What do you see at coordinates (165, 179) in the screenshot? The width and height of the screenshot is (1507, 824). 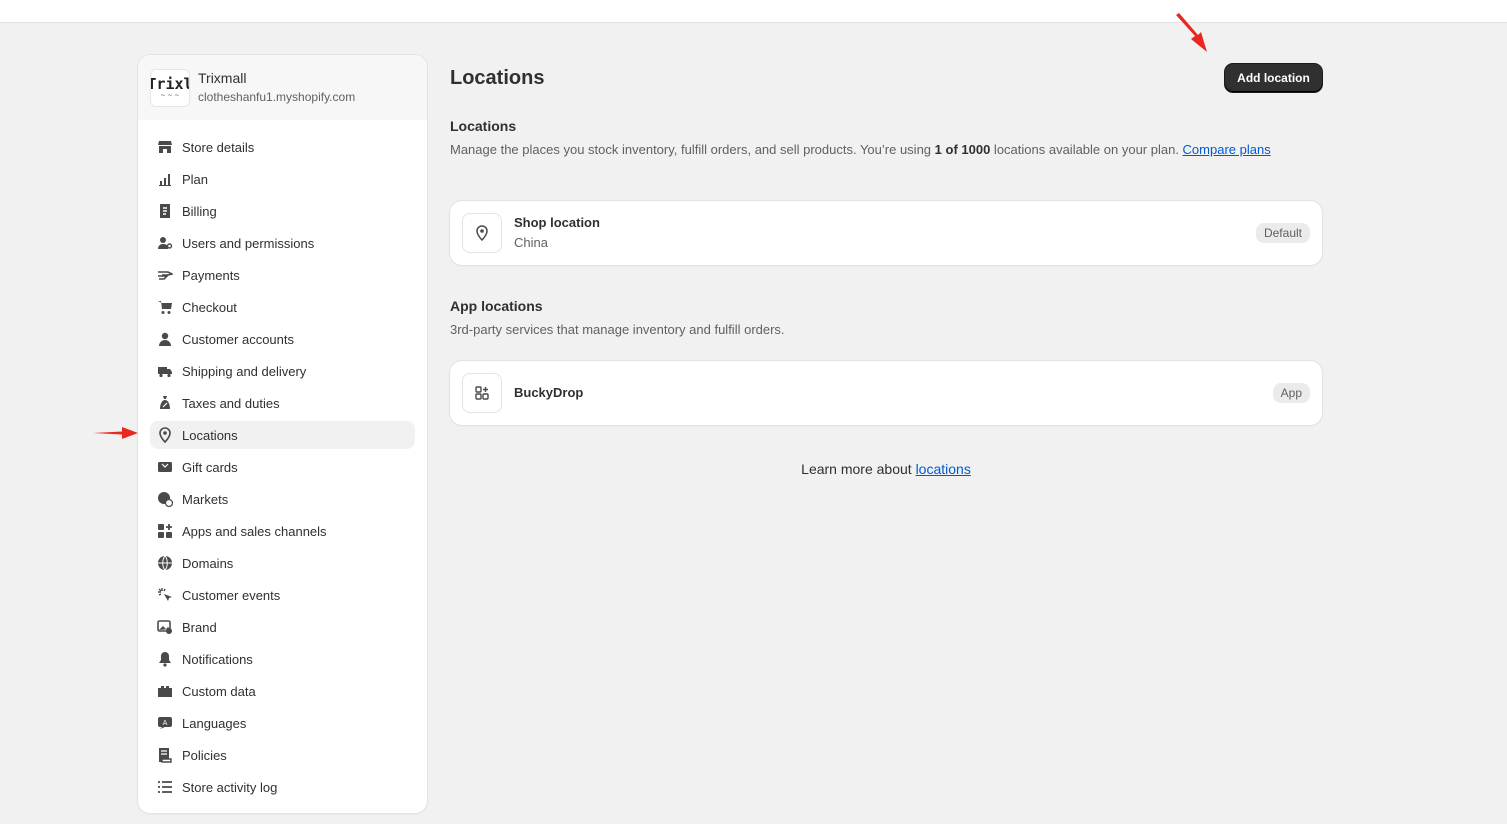 I see `chart-icon` at bounding box center [165, 179].